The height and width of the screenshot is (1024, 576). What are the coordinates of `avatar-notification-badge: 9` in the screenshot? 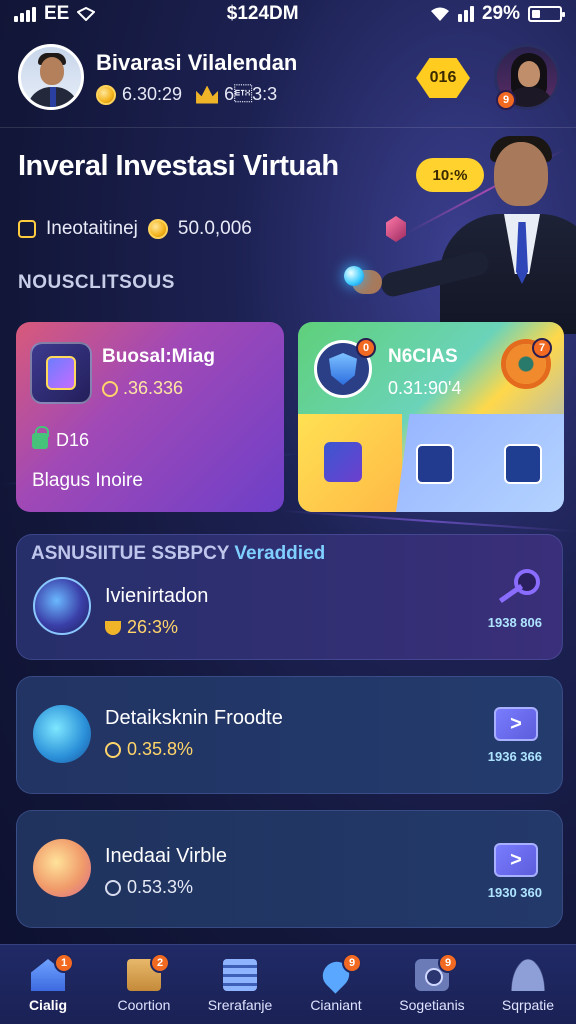 It's located at (506, 100).